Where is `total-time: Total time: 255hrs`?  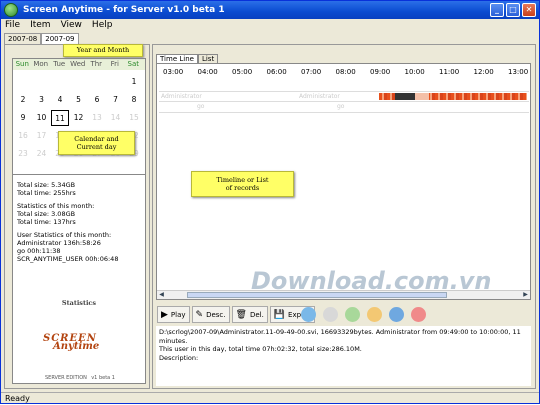
total-time: Total time: 255hrs is located at coordinates (46, 193).